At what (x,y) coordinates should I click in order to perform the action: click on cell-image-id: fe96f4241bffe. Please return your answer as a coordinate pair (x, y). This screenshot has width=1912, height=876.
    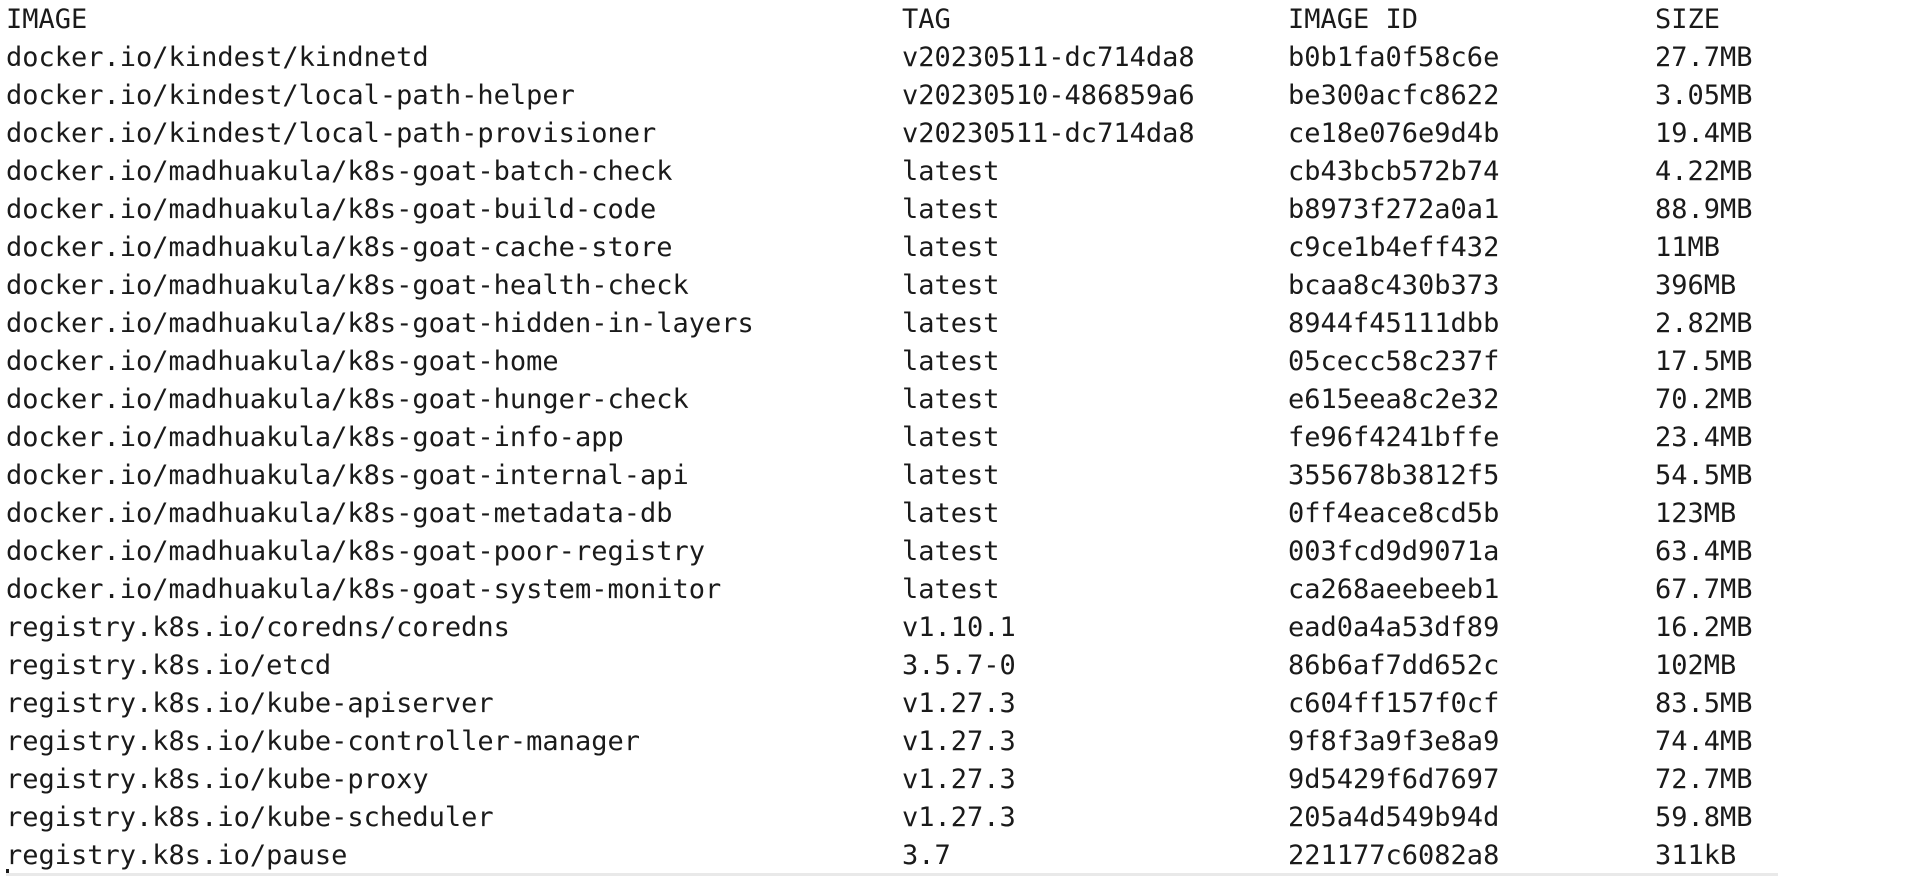
    Looking at the image, I should click on (1394, 437).